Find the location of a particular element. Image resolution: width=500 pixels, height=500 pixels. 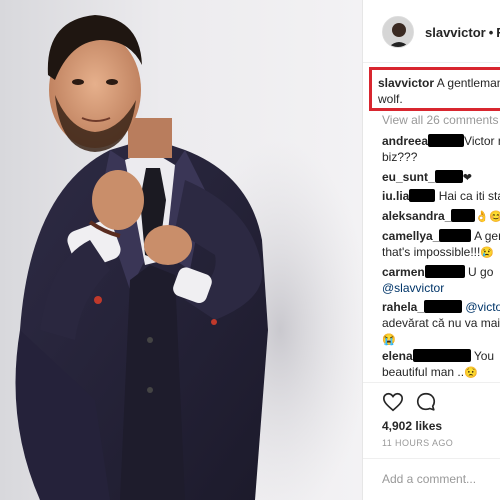

comment-item: iu.lia Hai ca iti sta is located at coordinates (441, 196).